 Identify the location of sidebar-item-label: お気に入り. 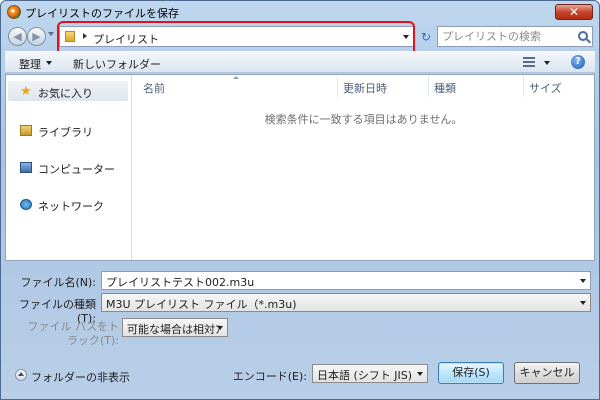
(65, 93).